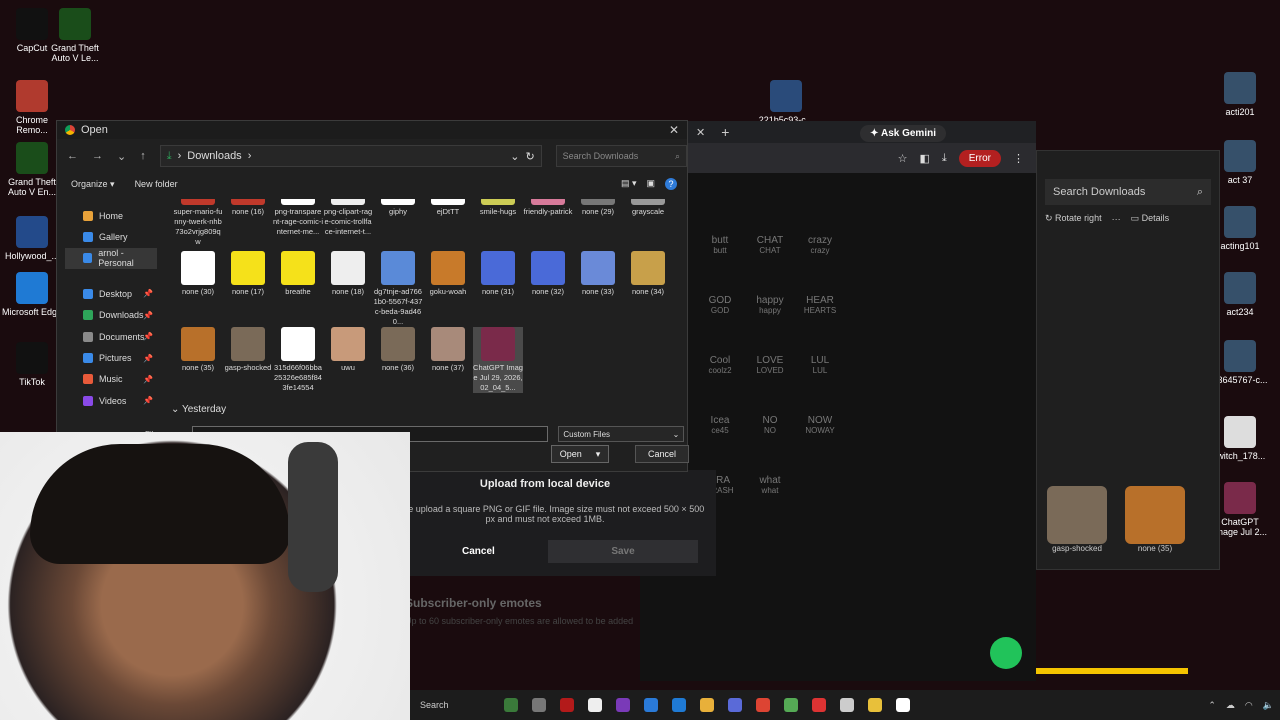 This screenshot has height=720, width=1280. Describe the element at coordinates (944, 158) in the screenshot. I see `download-icon: ⤓` at that location.